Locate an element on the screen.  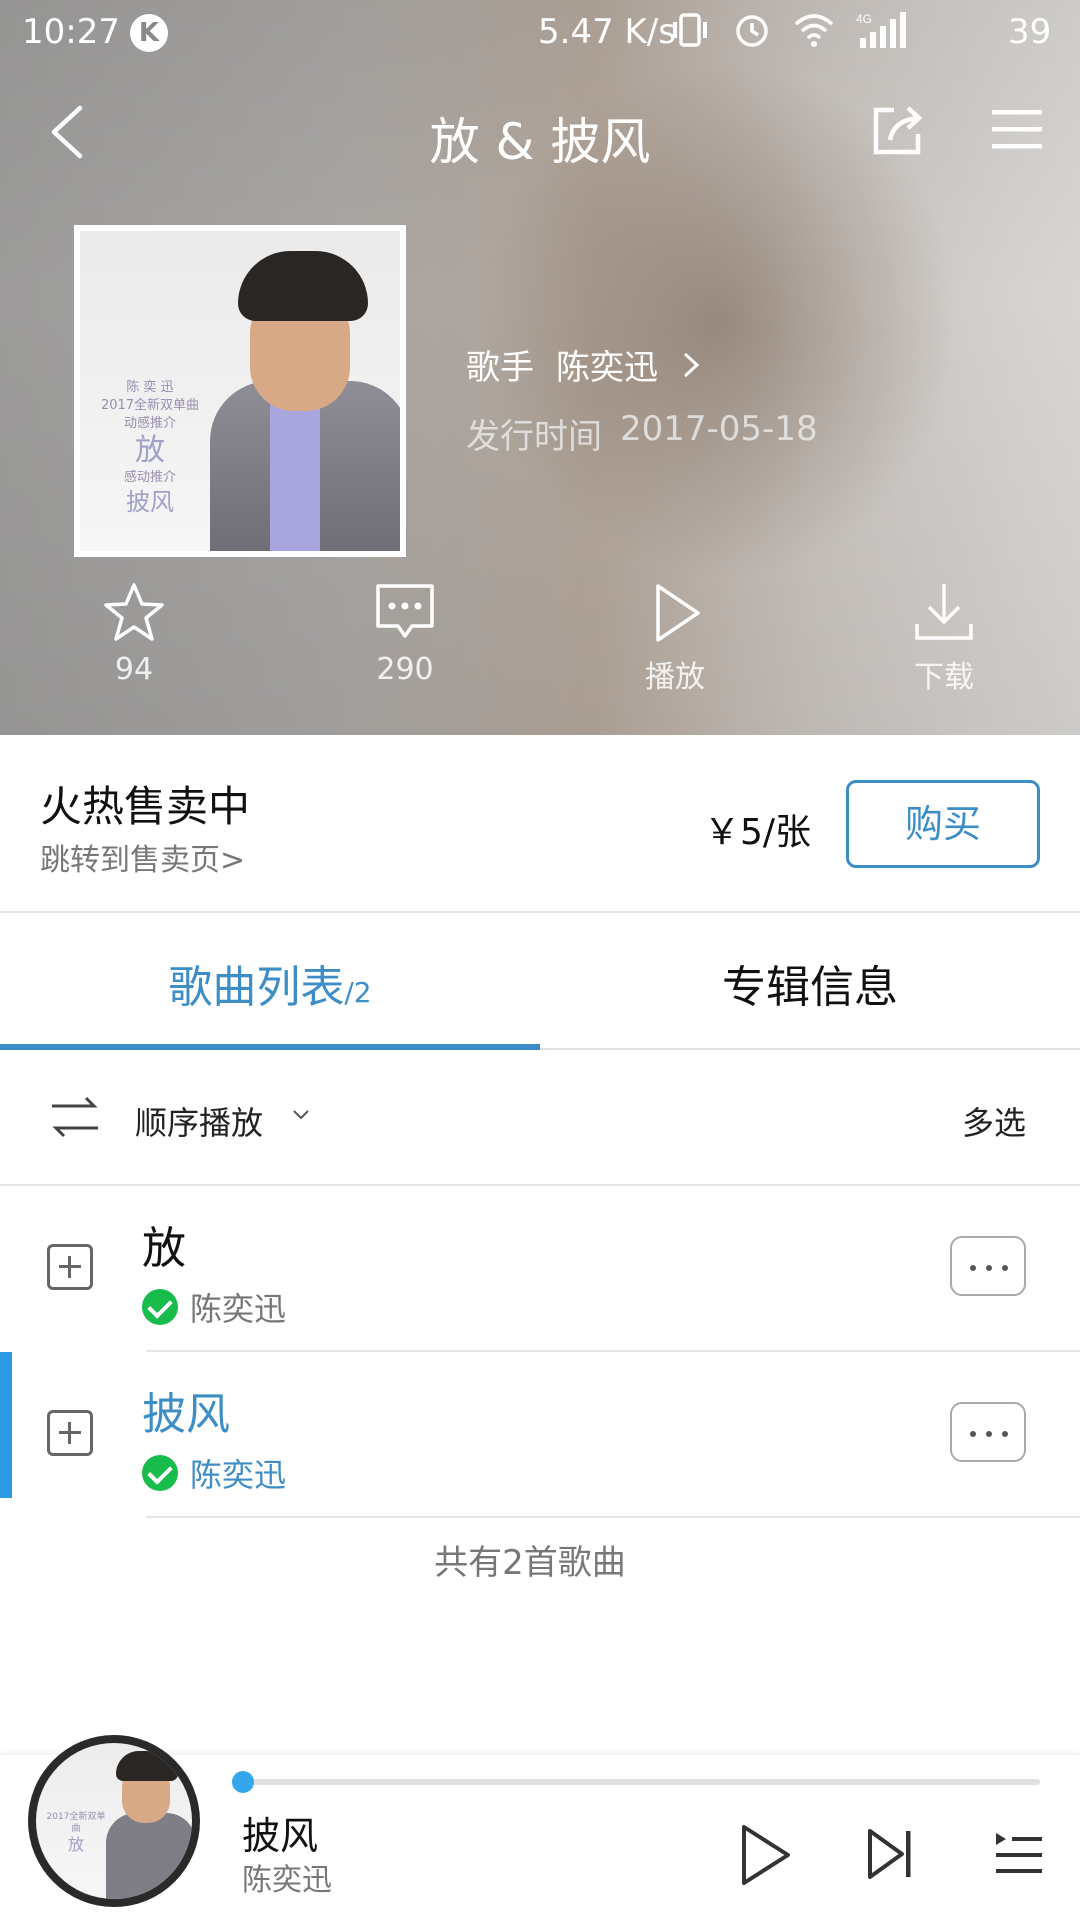
disc-cover-subtitle: 2017全新双单曲 is located at coordinates (76, 1823).